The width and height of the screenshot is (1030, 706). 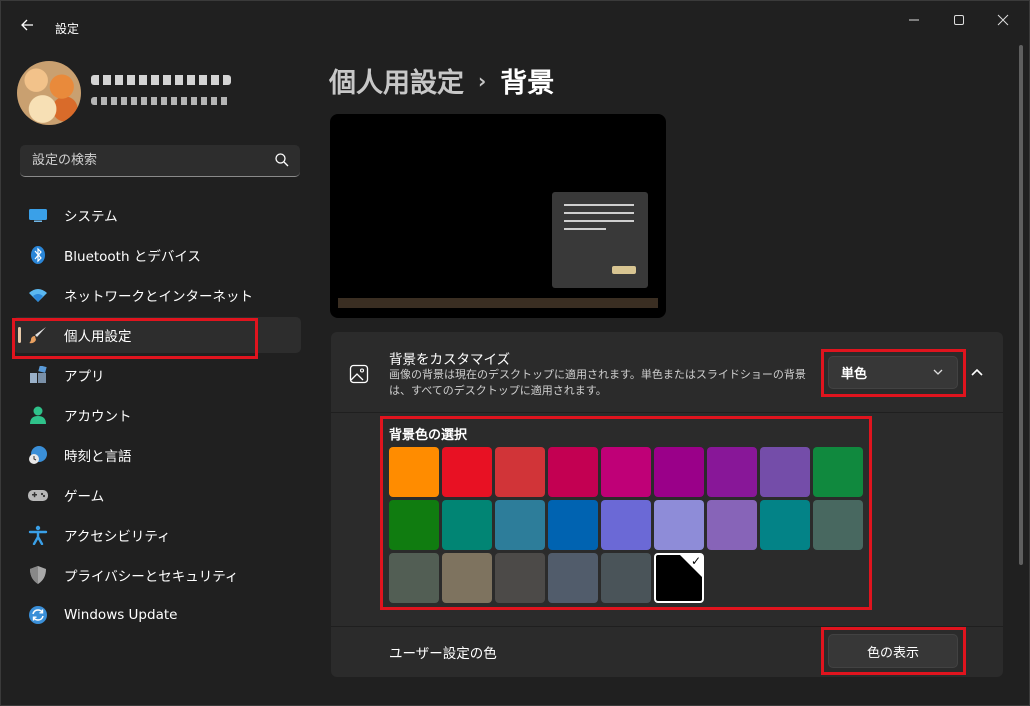 What do you see at coordinates (157, 335) in the screenshot?
I see `sidebar-item-personalization: 個人用設定` at bounding box center [157, 335].